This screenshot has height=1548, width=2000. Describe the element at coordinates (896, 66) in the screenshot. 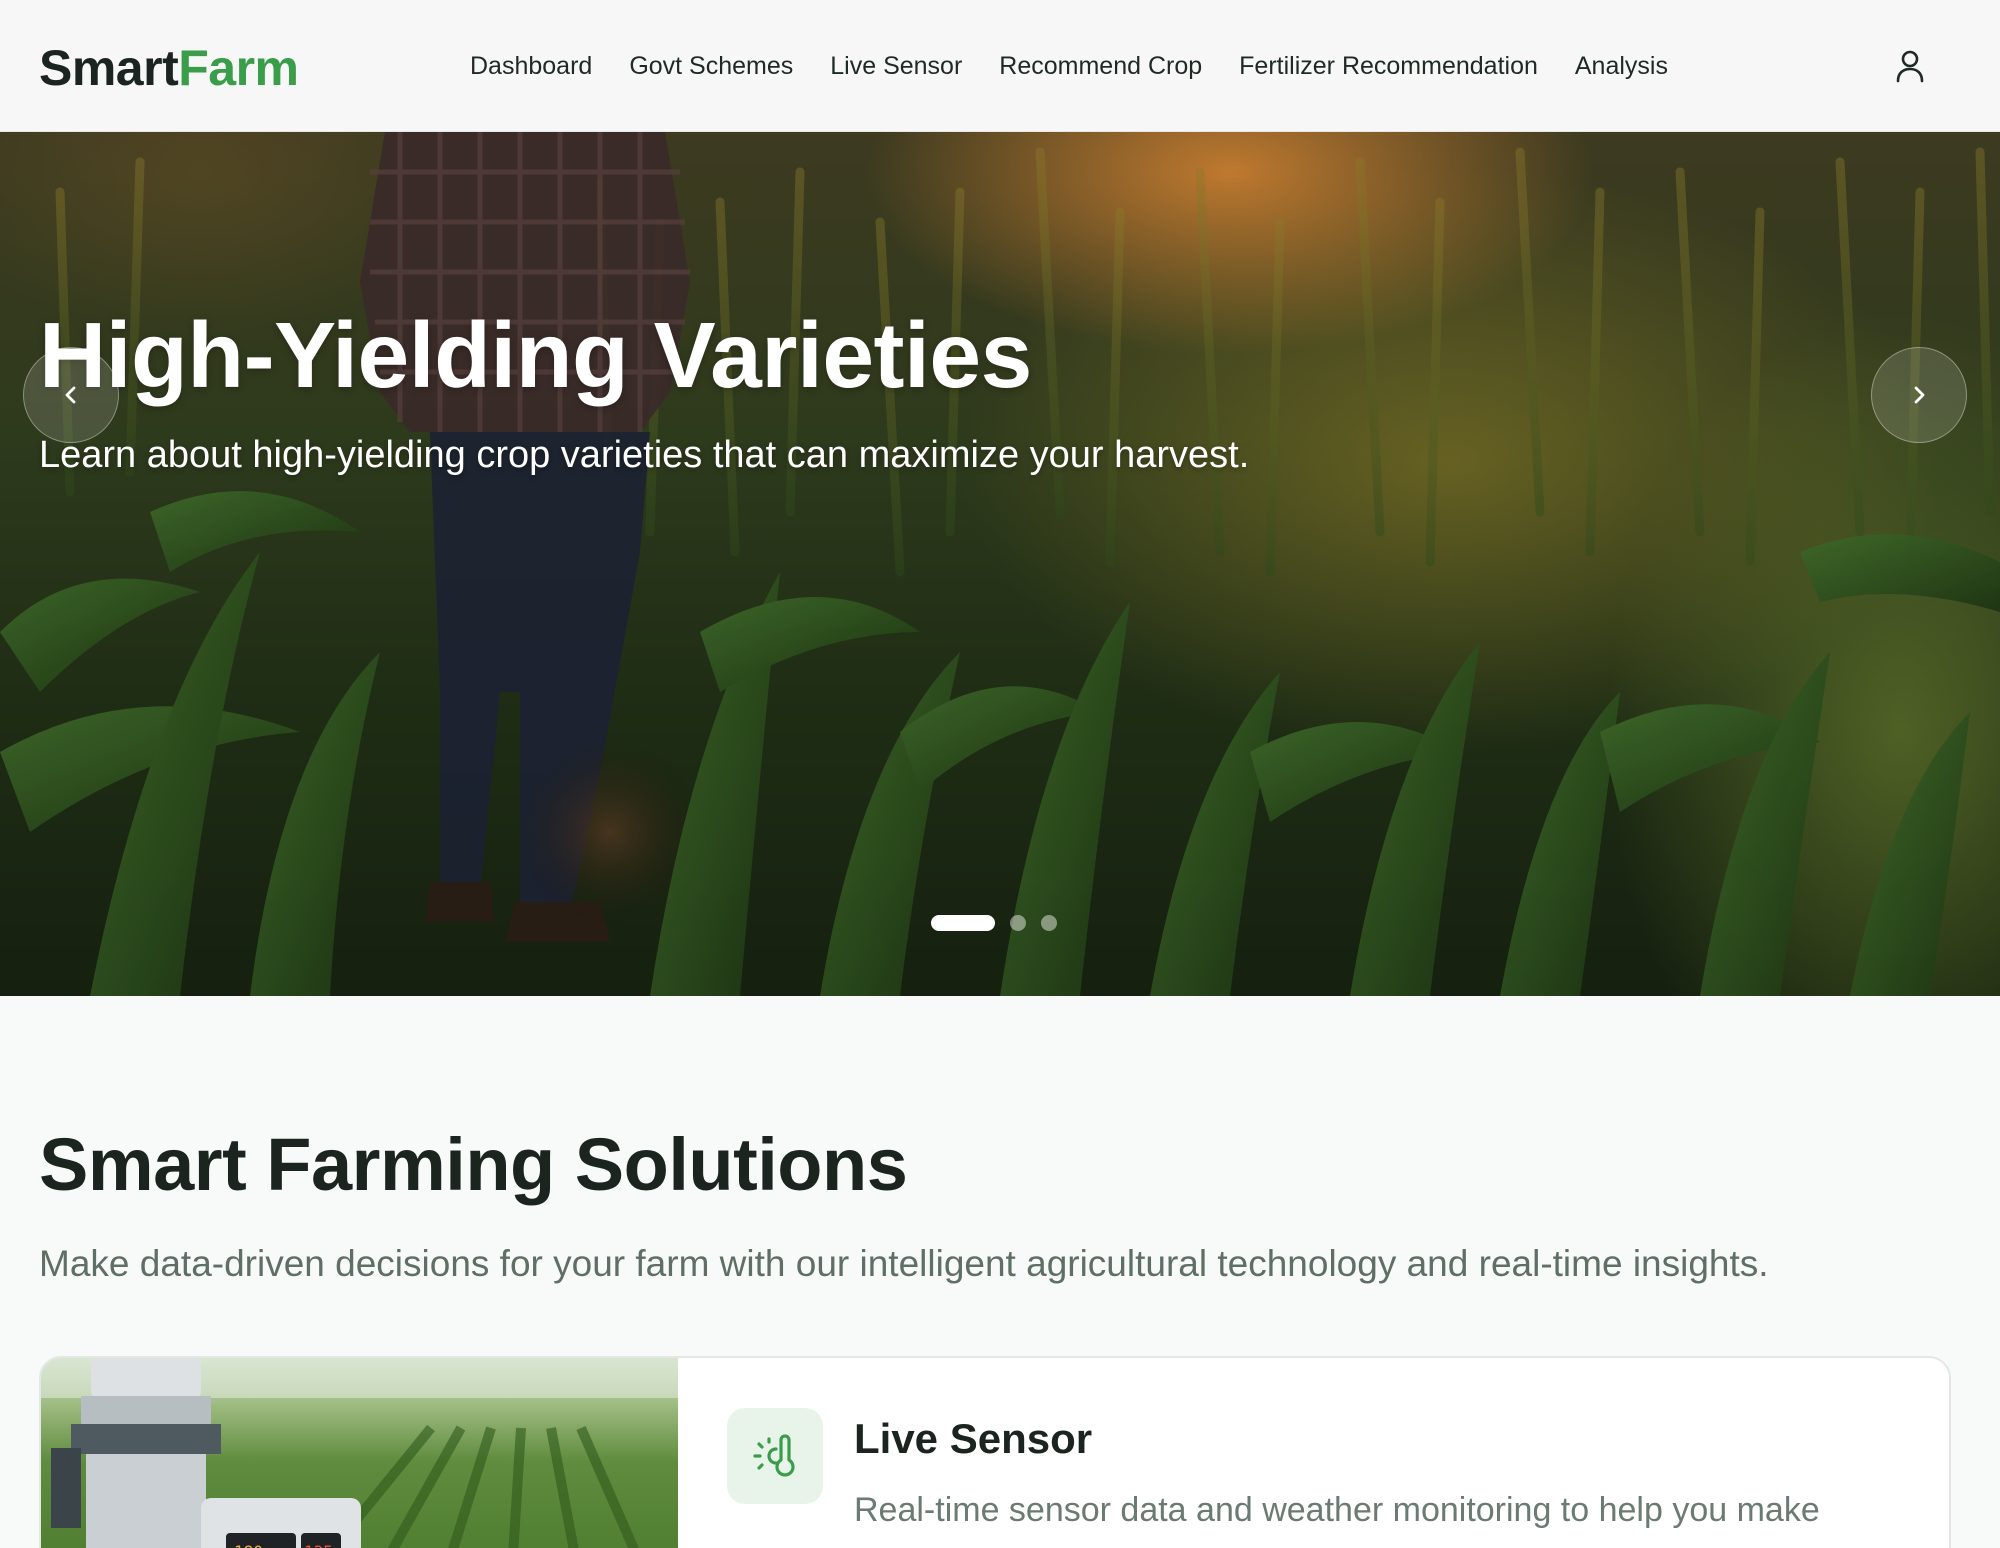

I see `nav-link-live-sensor: Live Sensor` at that location.